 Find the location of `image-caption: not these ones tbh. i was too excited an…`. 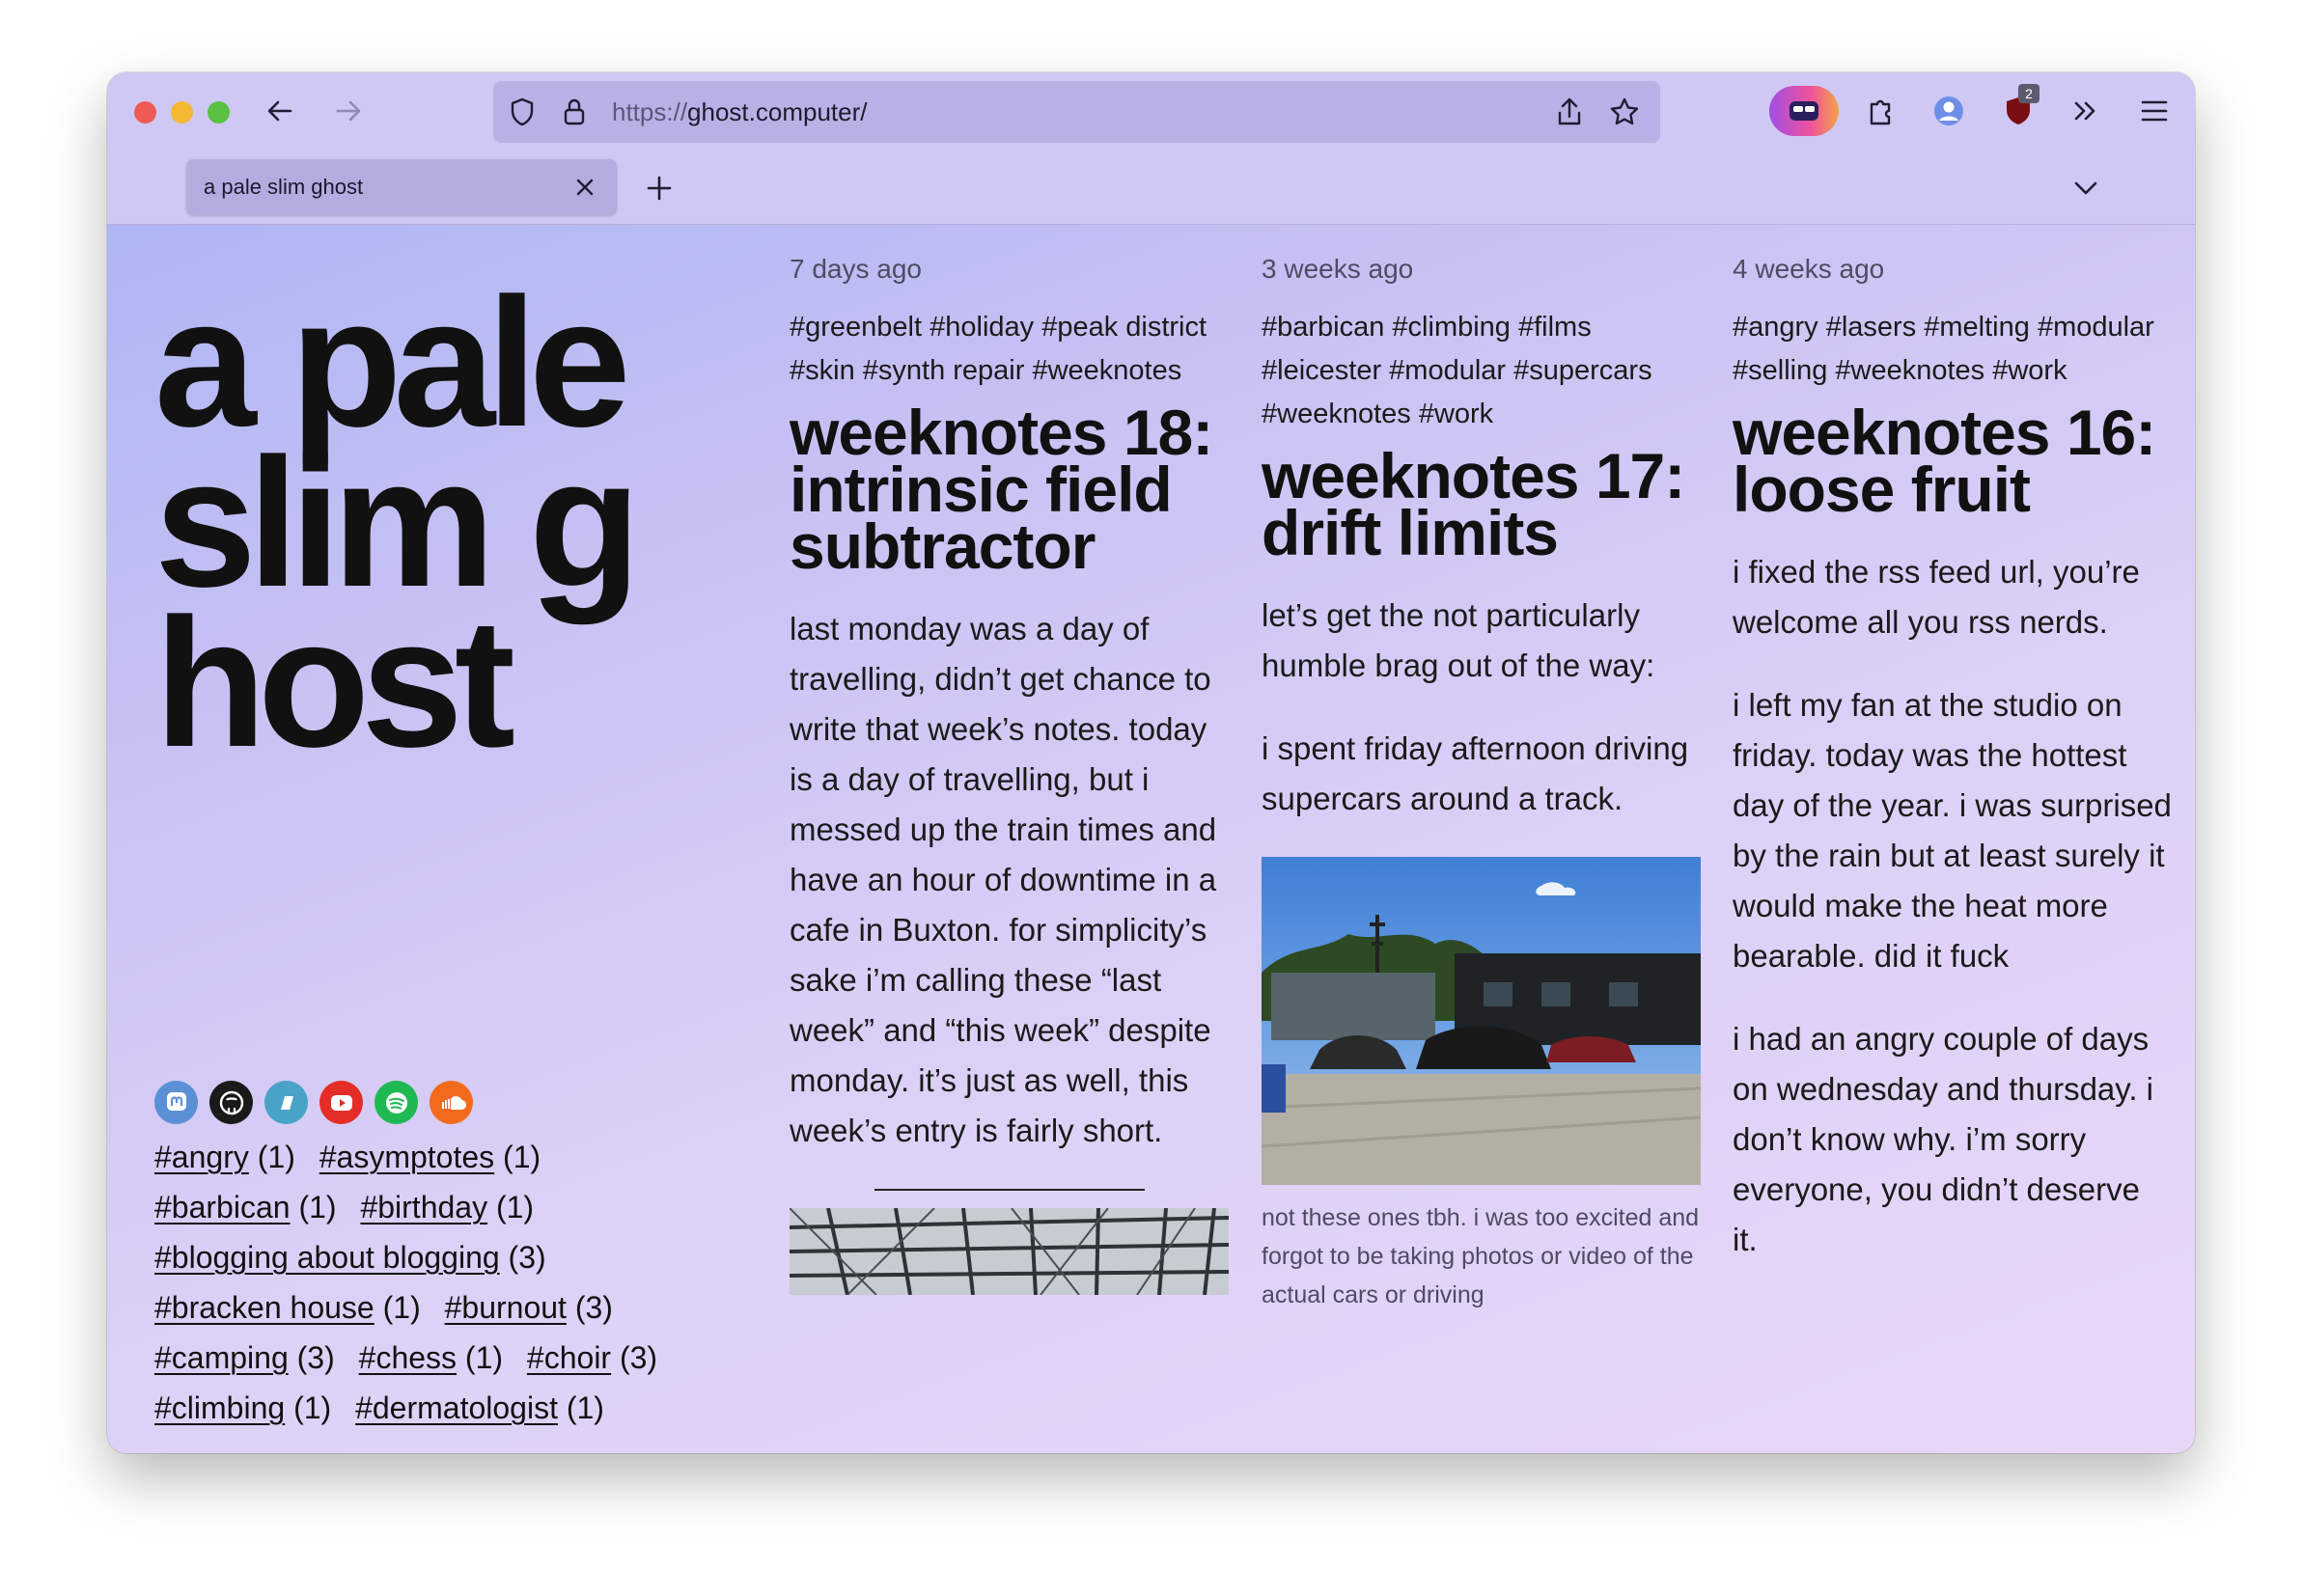

image-caption: not these ones tbh. i was too excited an… is located at coordinates (1481, 1256).